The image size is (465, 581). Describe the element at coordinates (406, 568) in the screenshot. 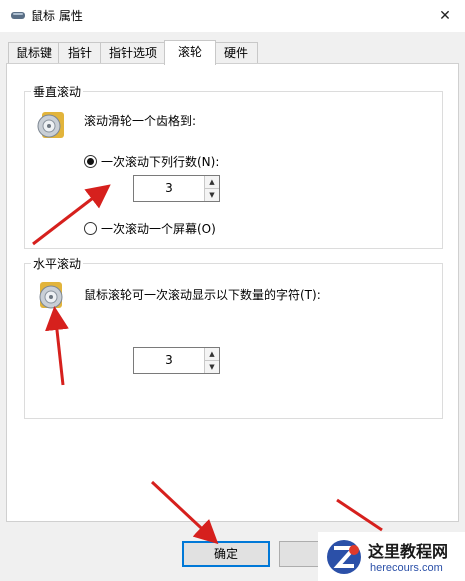

I see `watermark-url: herecours.com` at that location.